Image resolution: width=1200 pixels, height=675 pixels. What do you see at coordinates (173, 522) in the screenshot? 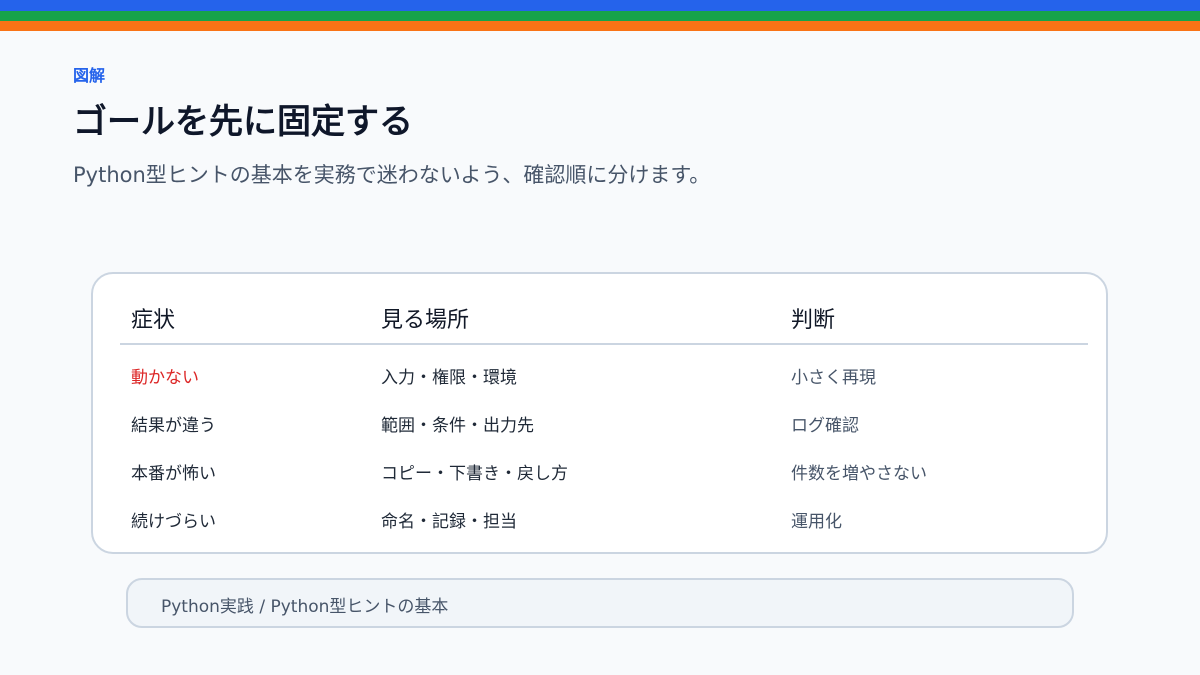
I see `row-4-symptom: 続けづらい` at bounding box center [173, 522].